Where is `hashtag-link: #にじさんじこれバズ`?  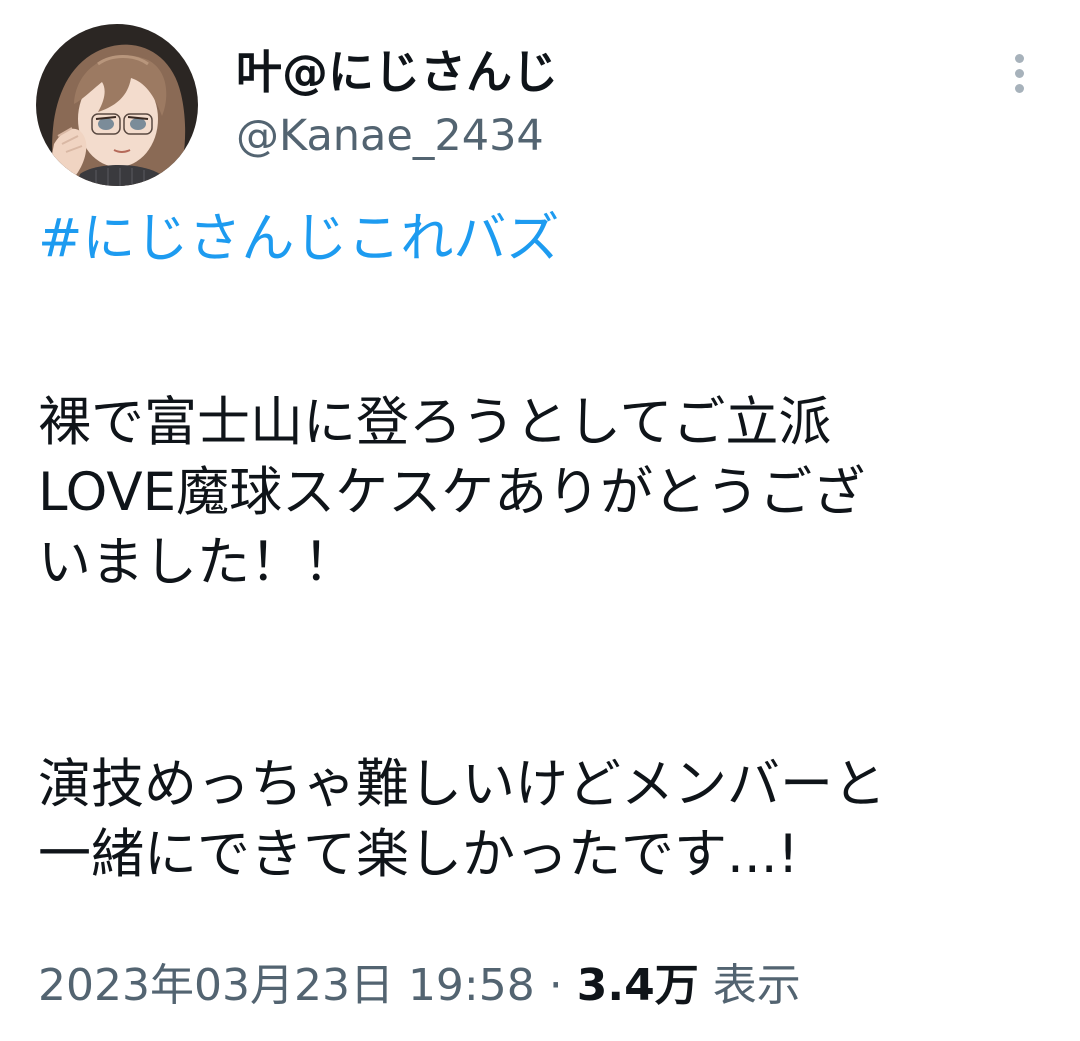
hashtag-link: #にじさんじこれバズ is located at coordinates (543, 240).